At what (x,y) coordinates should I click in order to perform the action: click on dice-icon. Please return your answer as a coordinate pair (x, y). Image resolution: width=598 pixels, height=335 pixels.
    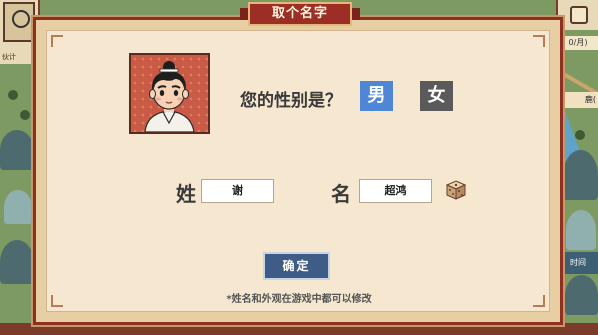
    Looking at the image, I should click on (456, 190).